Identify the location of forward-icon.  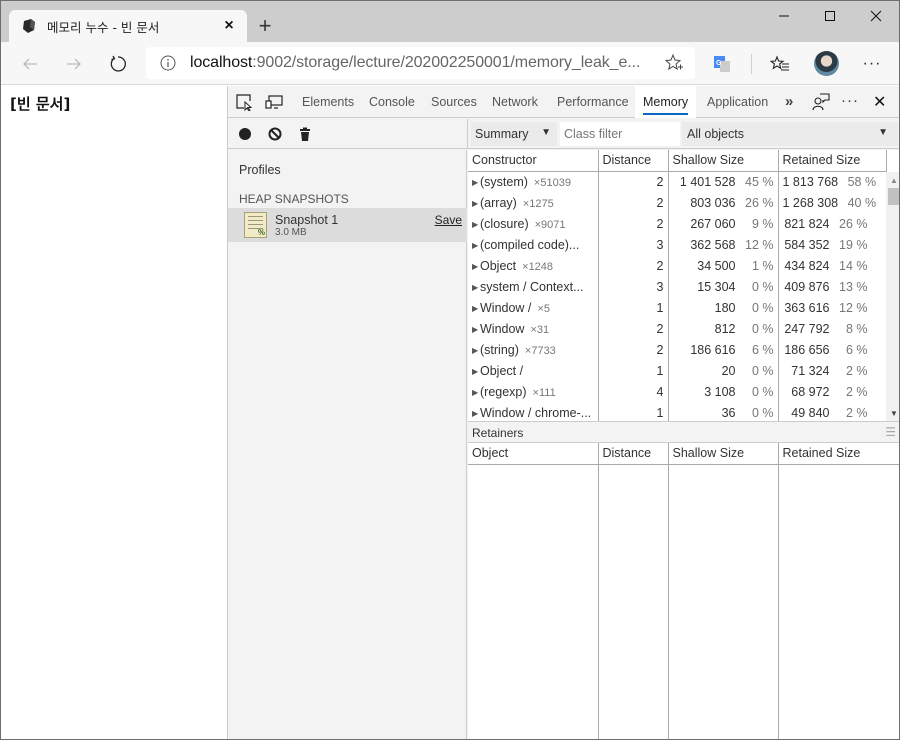
(74, 64).